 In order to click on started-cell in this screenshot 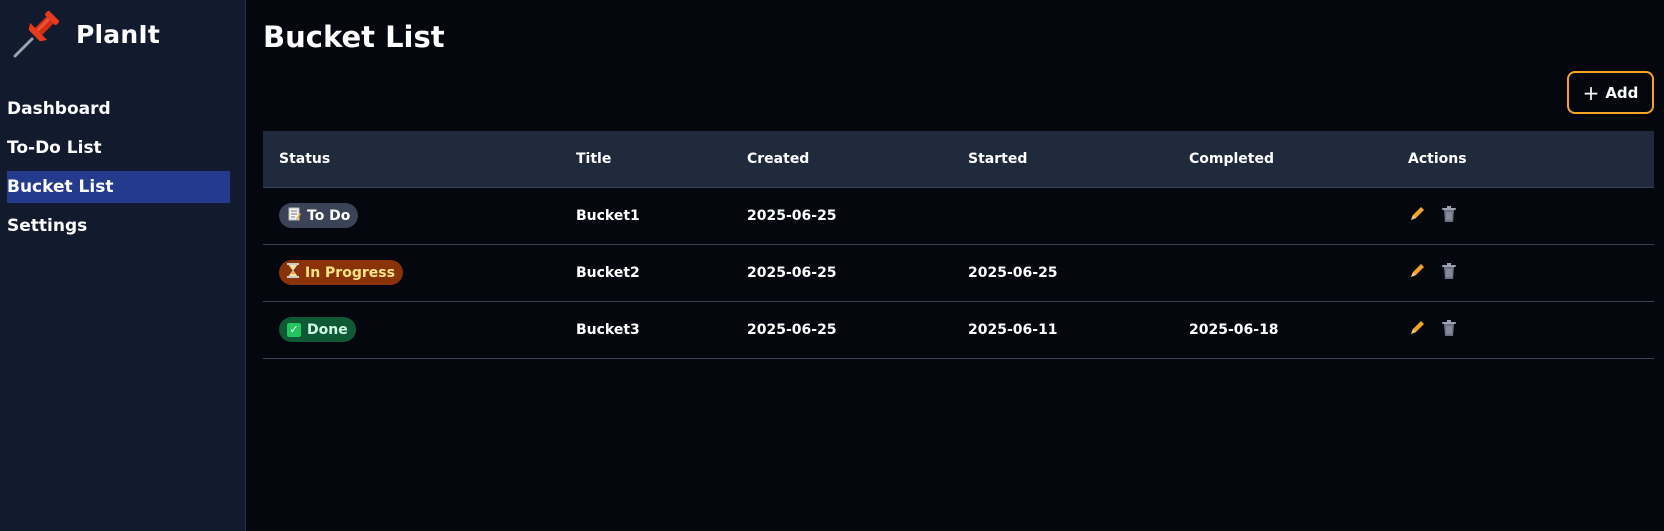, I will do `click(1062, 216)`.